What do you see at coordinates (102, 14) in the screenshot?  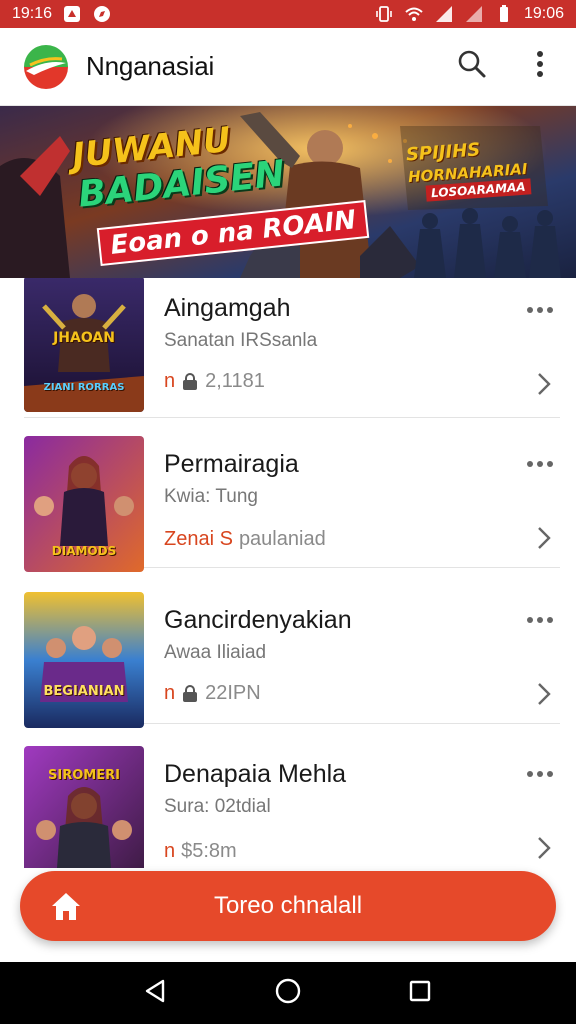 I see `notification-compass-icon` at bounding box center [102, 14].